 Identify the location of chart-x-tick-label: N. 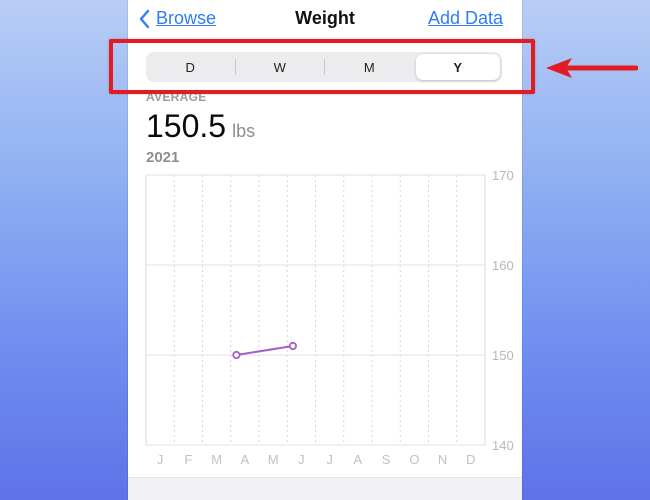
(442, 459).